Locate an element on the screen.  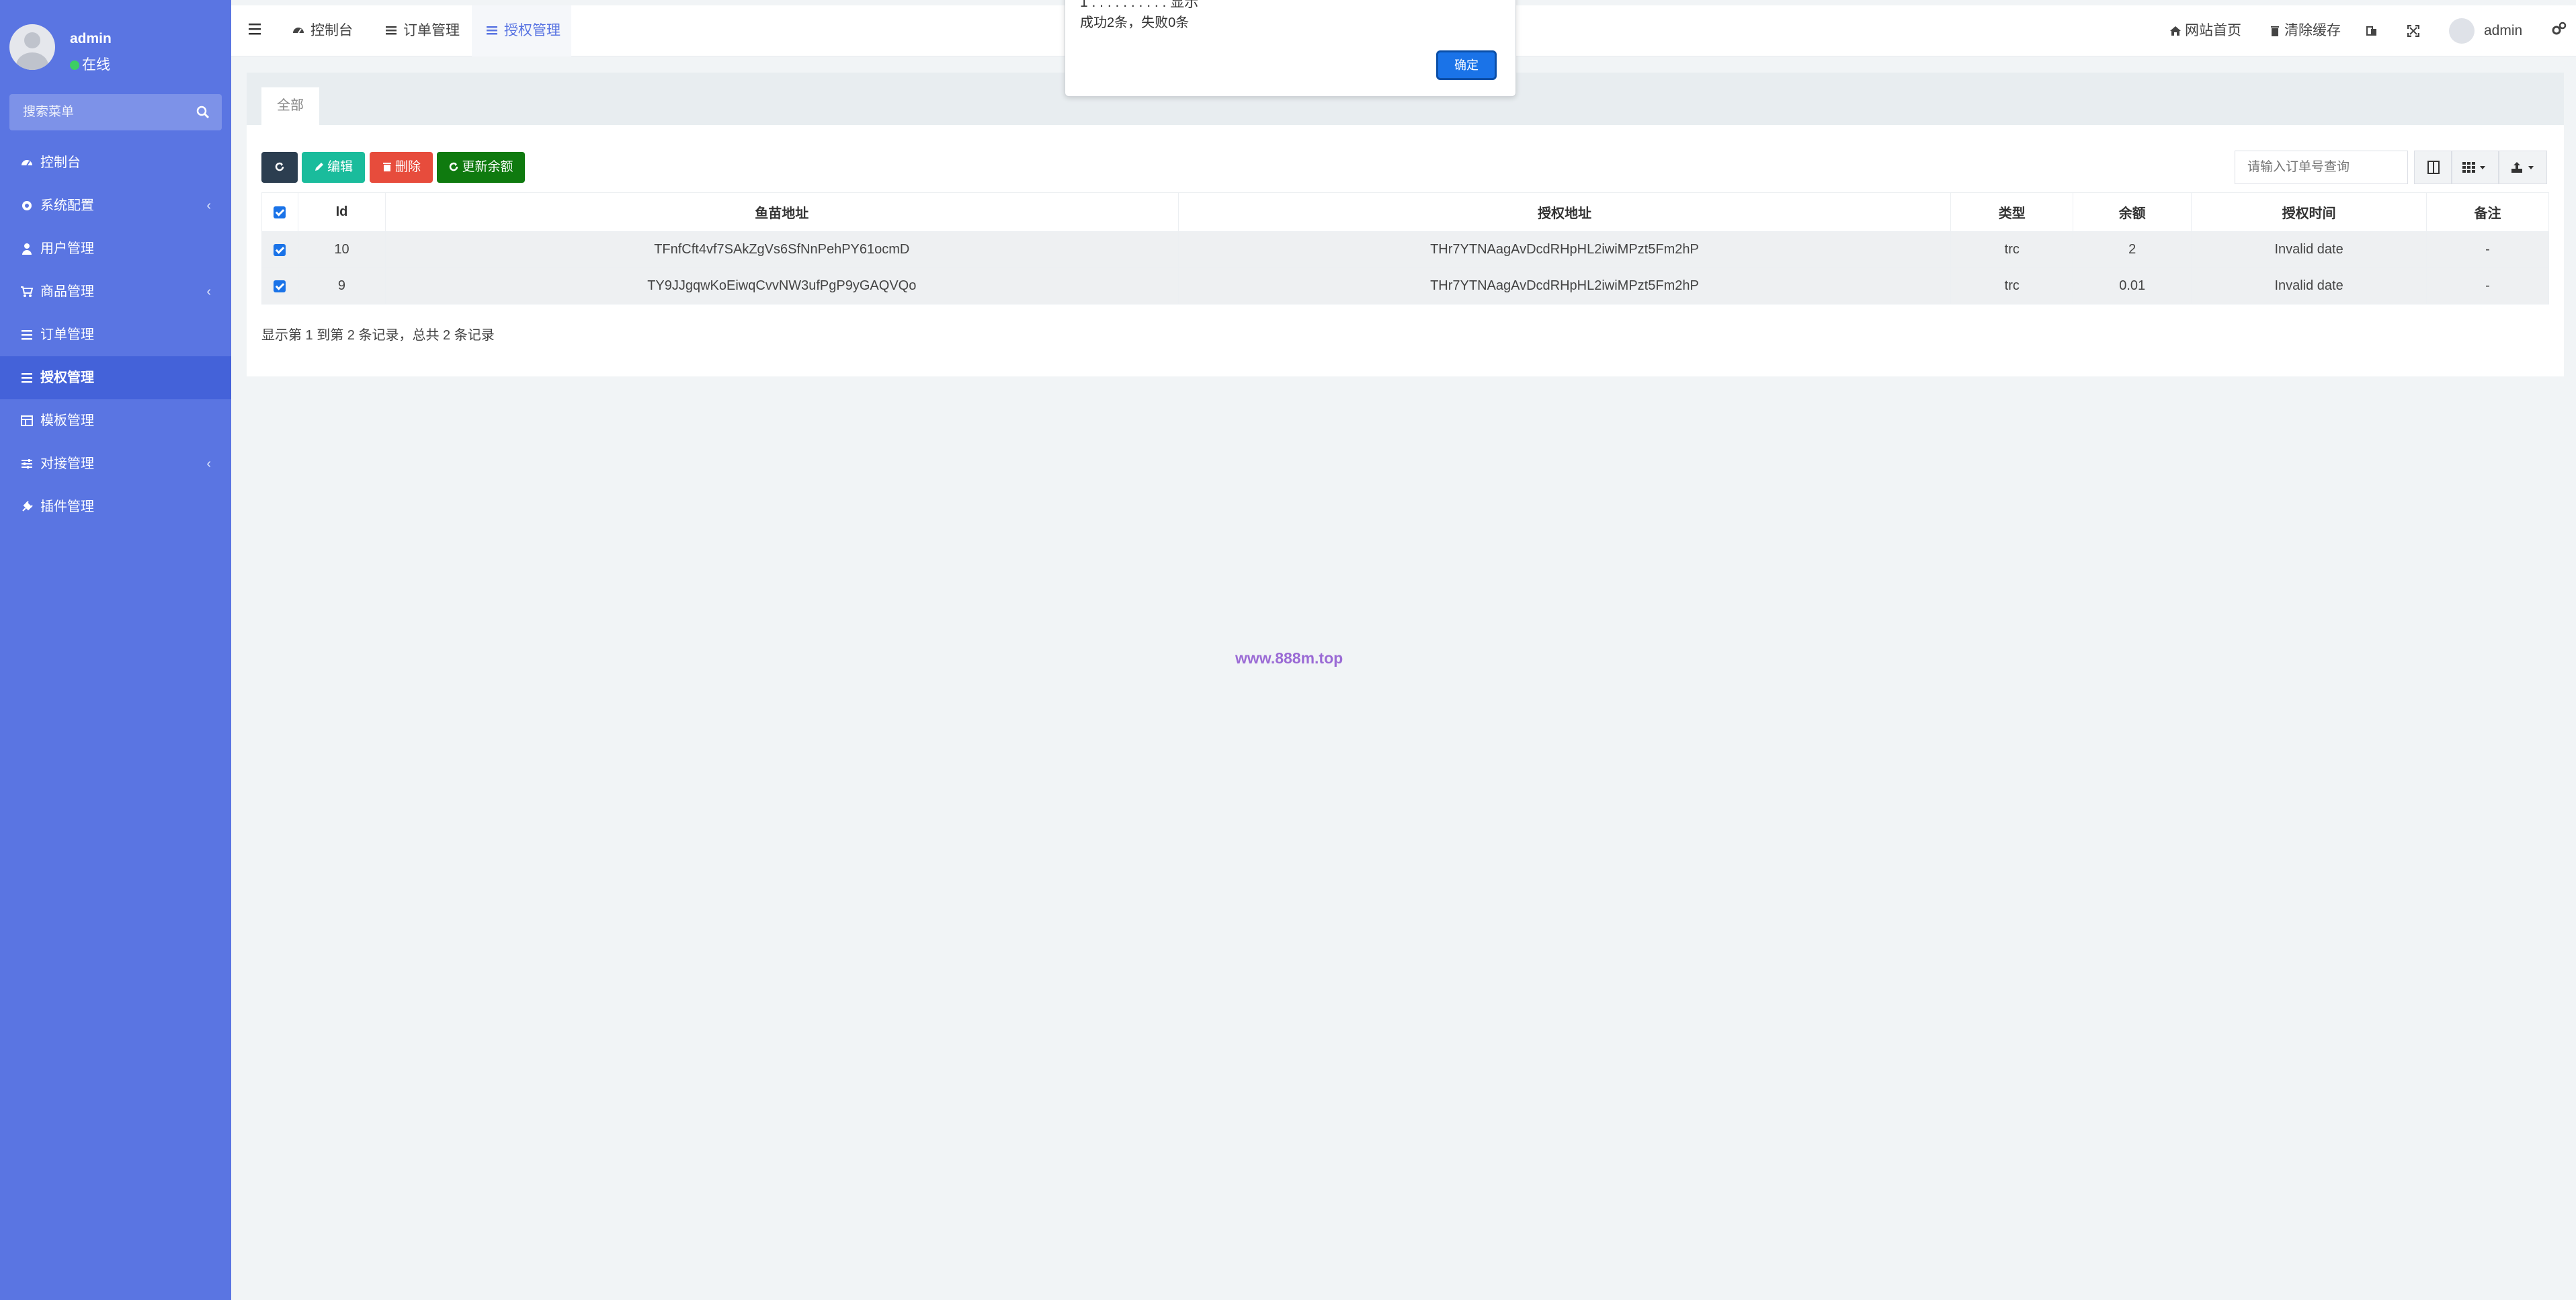
cell-fish-address: TY9JJgqwKoEiwqCvvNW3ufPgP9yGAQVQo is located at coordinates (781, 286).